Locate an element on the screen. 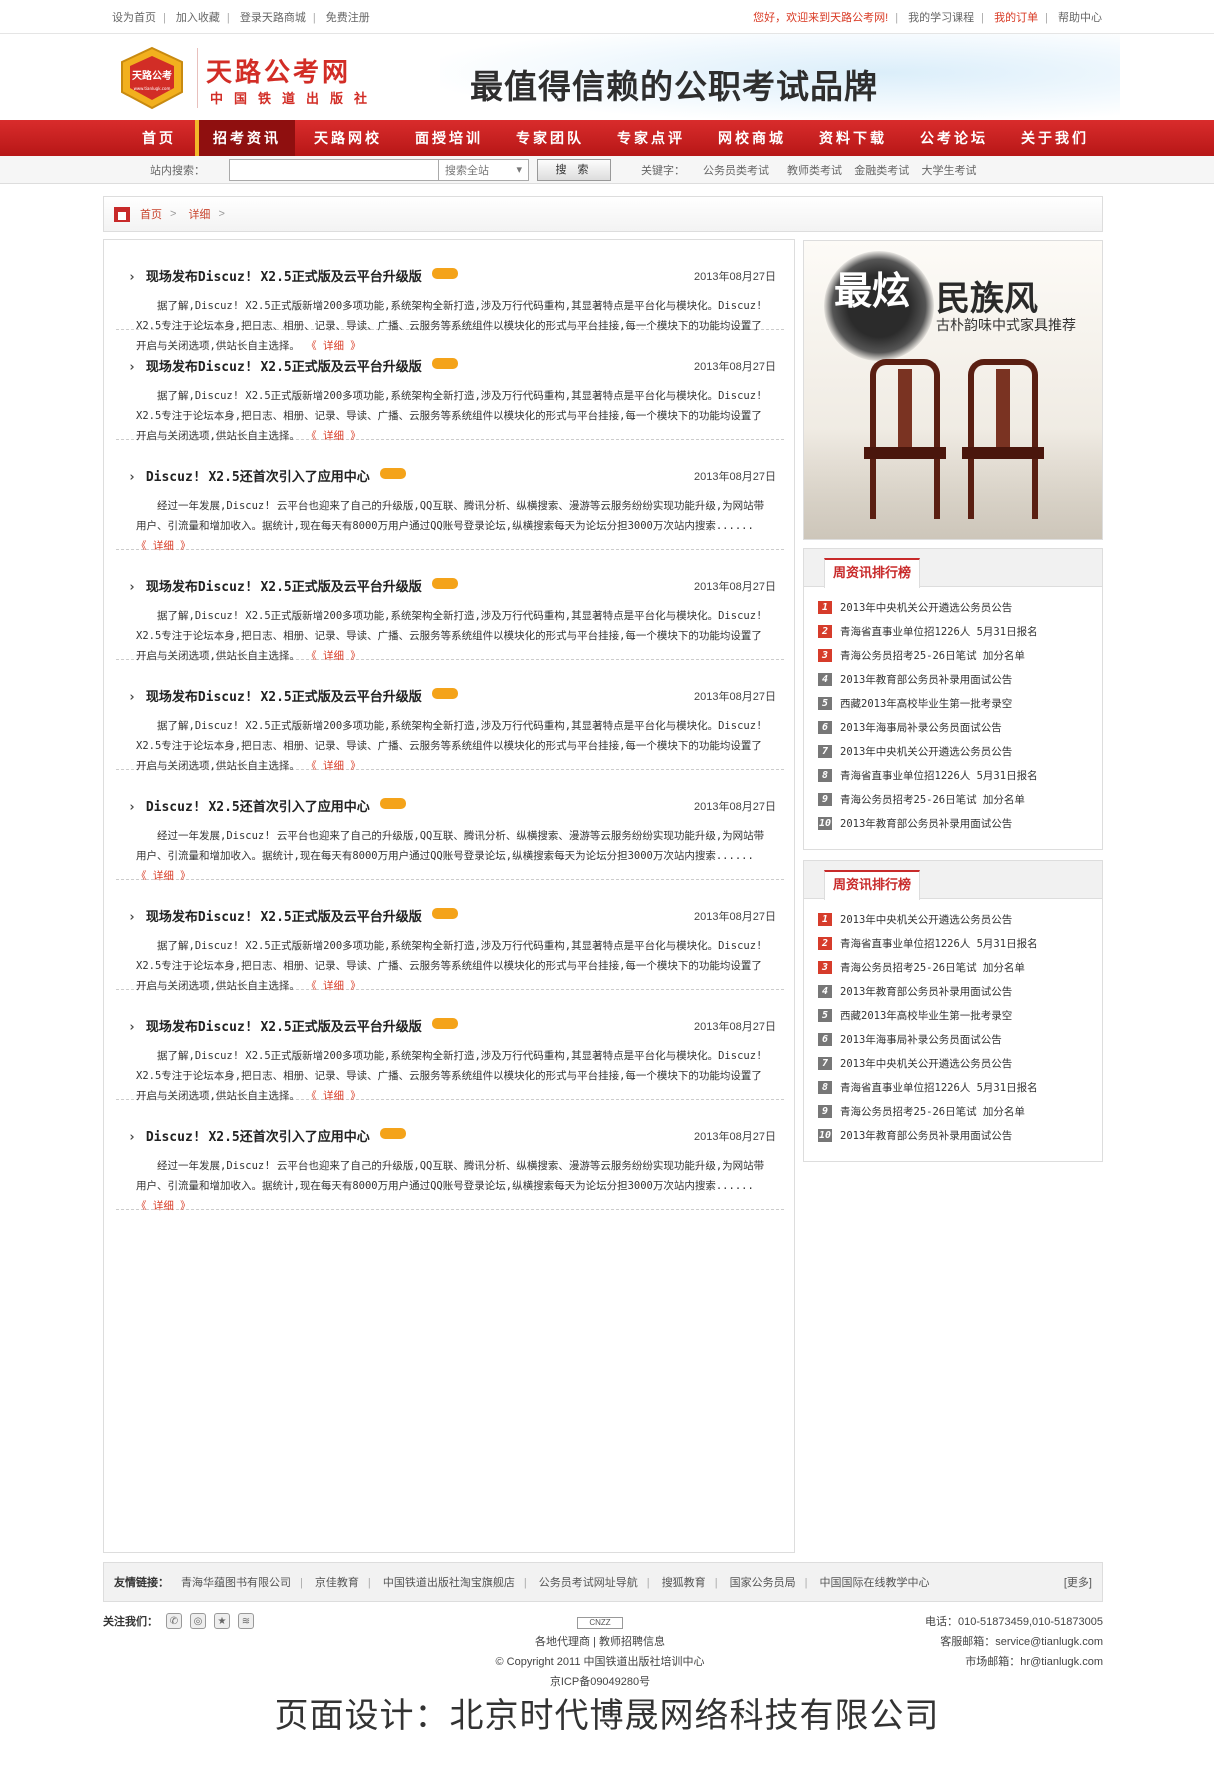  nav-online-school: 天路网校 is located at coordinates (348, 138).